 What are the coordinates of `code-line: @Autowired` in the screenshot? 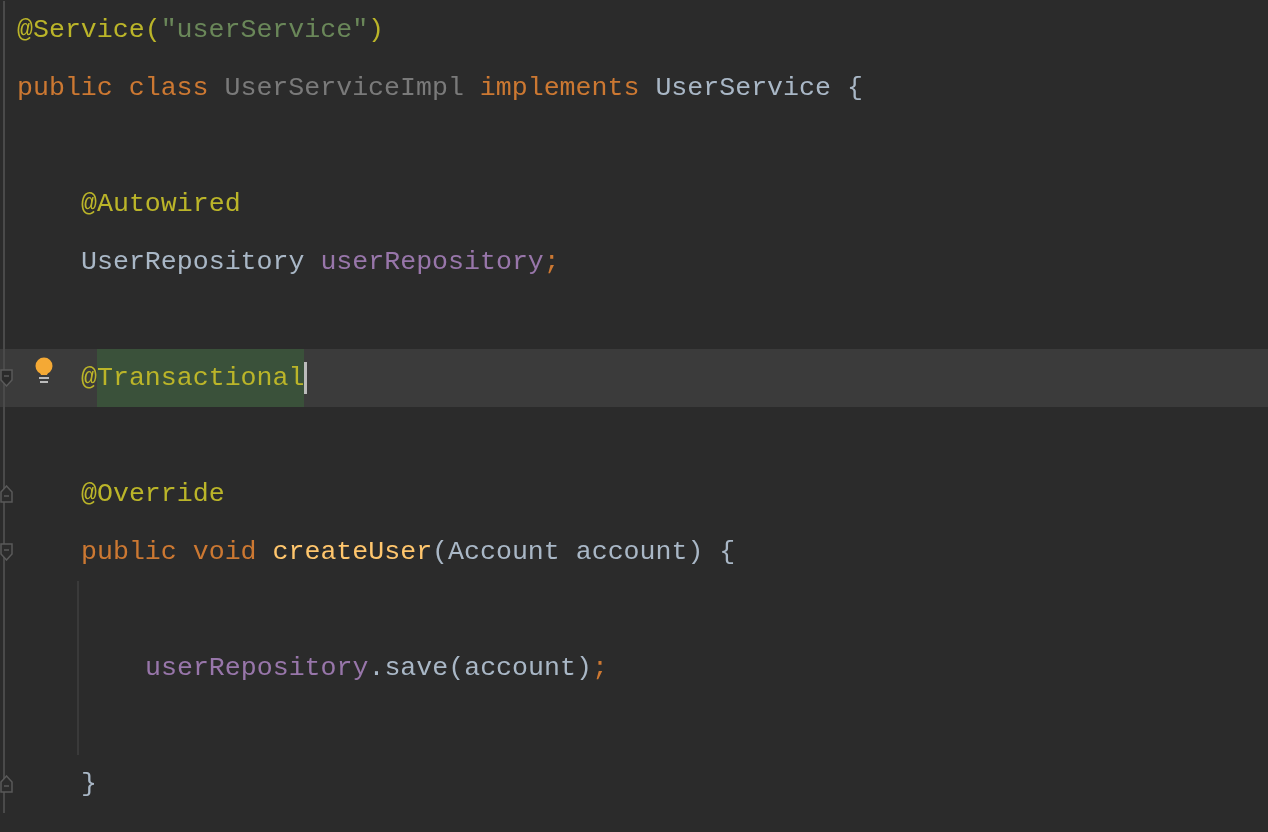 It's located at (161, 204).